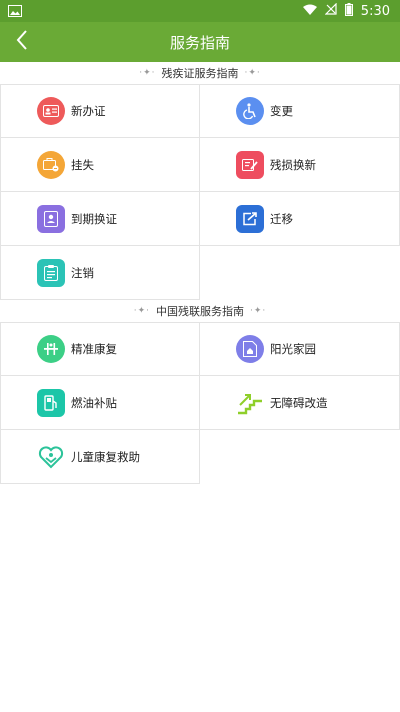 The image size is (400, 712). Describe the element at coordinates (51, 457) in the screenshot. I see `child-heart-icon` at that location.